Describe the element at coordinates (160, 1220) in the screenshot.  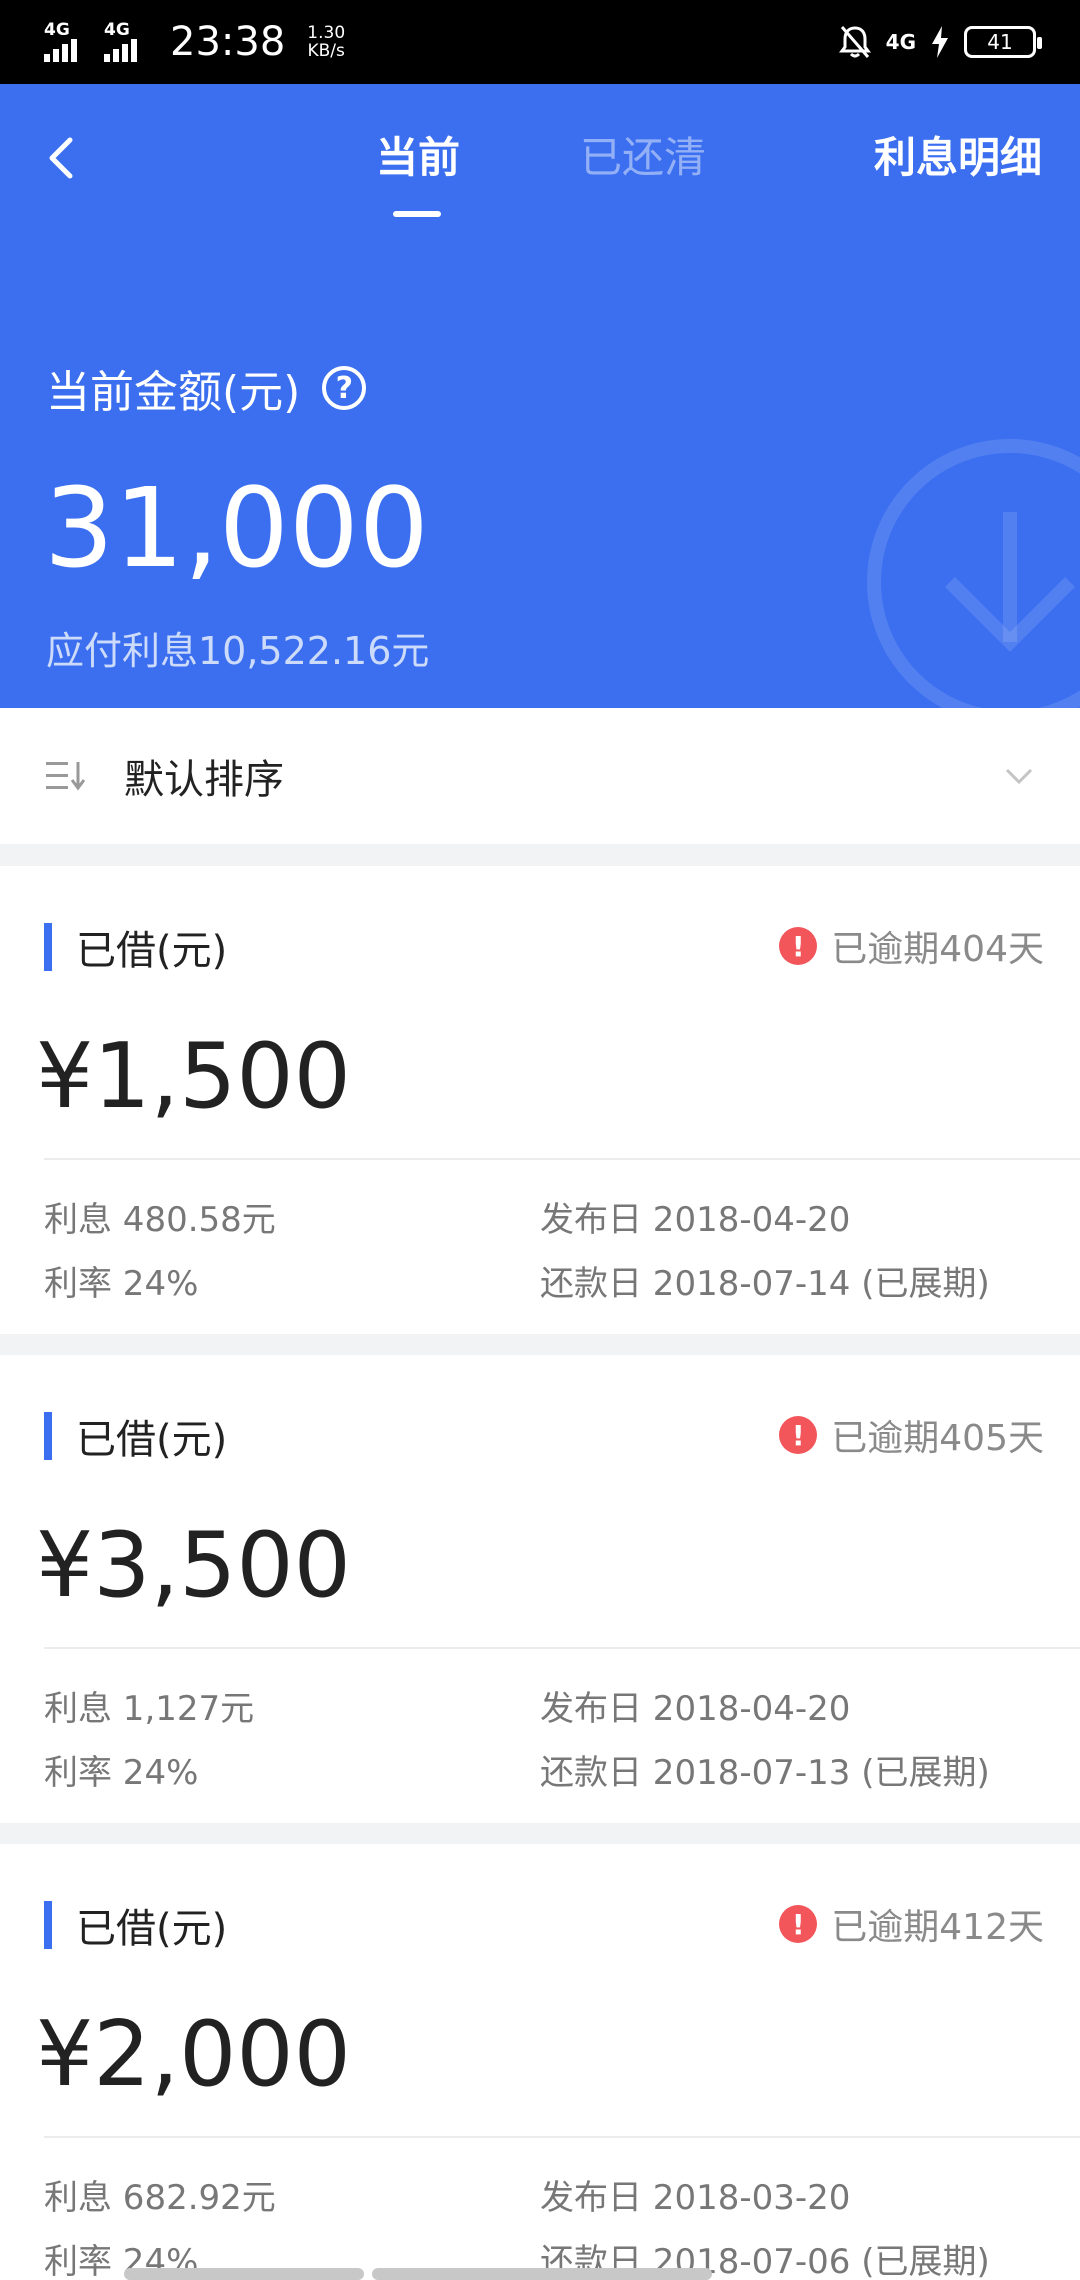
I see `loan-interest: 利息 480.58元` at that location.